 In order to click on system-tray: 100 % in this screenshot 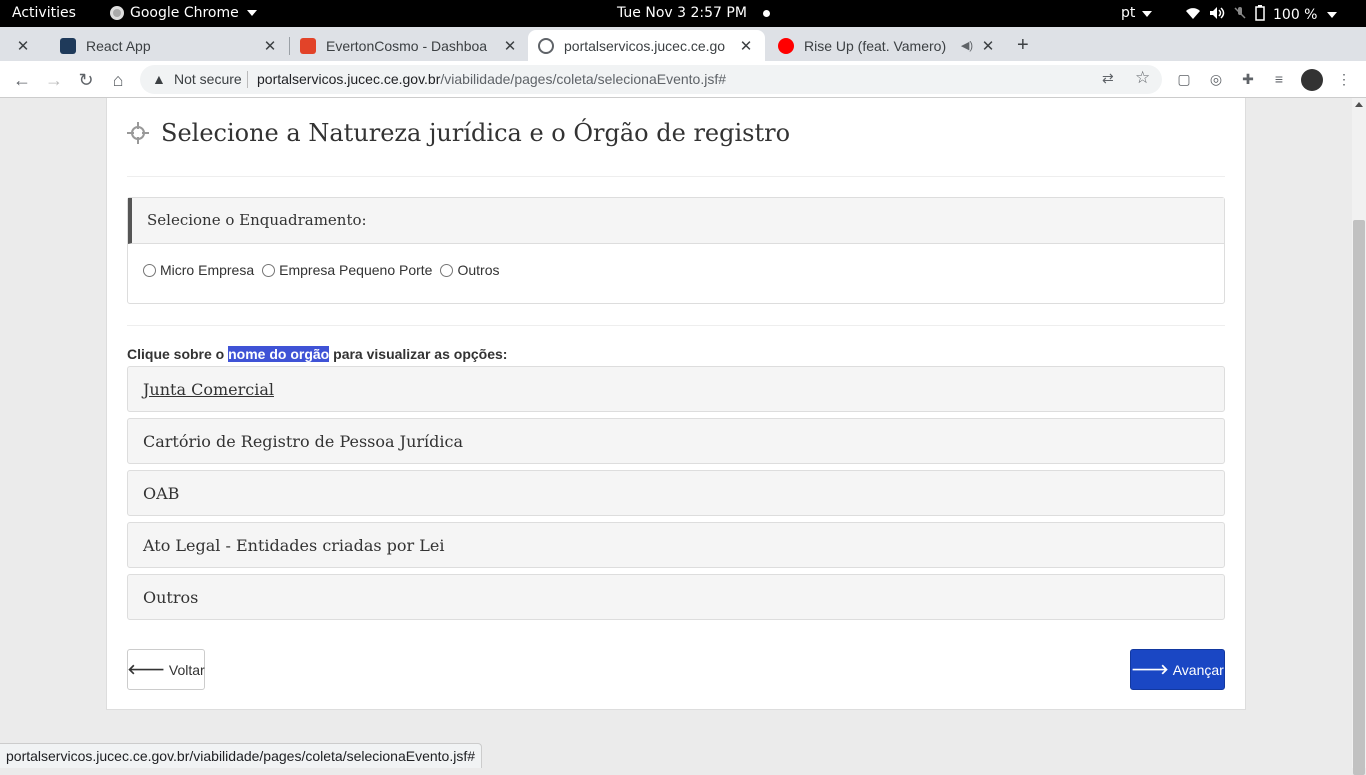, I will do `click(1261, 15)`.